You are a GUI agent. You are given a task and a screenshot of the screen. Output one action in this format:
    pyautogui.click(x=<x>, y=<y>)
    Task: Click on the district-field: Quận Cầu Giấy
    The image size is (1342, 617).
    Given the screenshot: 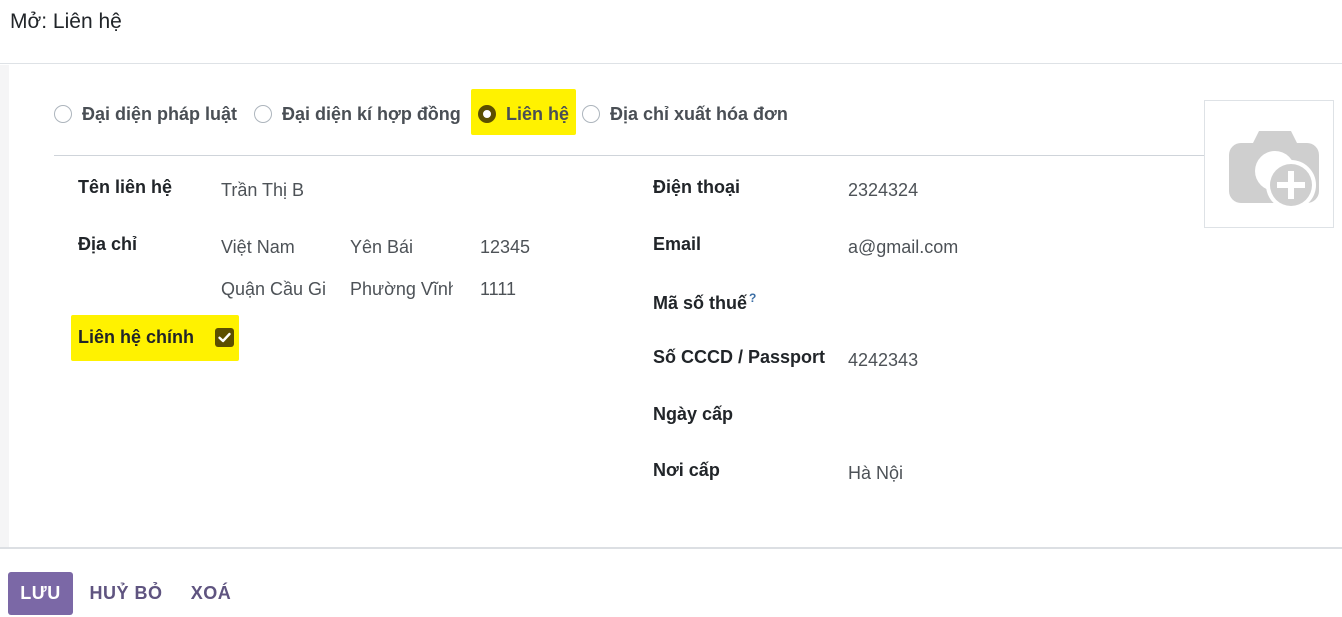 What is the action you would take?
    pyautogui.click(x=273, y=289)
    